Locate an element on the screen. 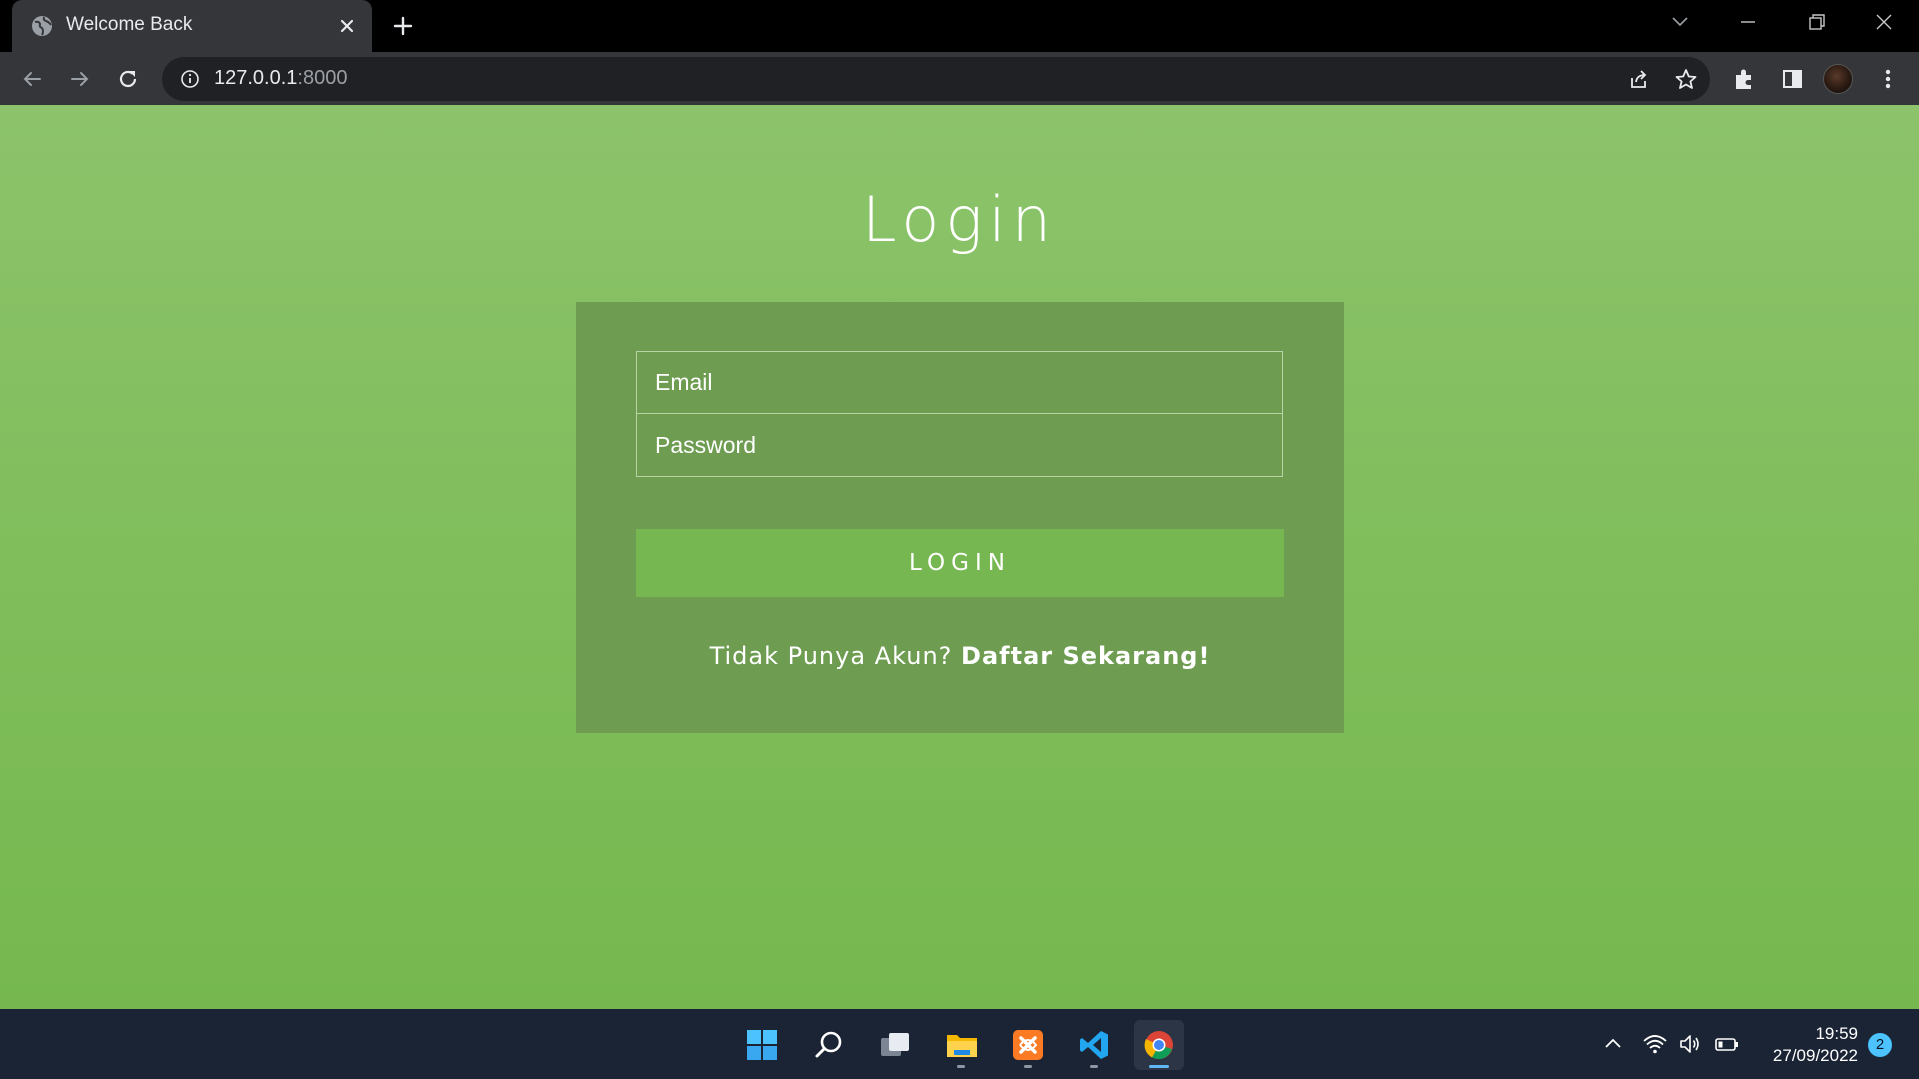 This screenshot has height=1079, width=1919. register-link: Daftar Sekarang! is located at coordinates (1085, 656).